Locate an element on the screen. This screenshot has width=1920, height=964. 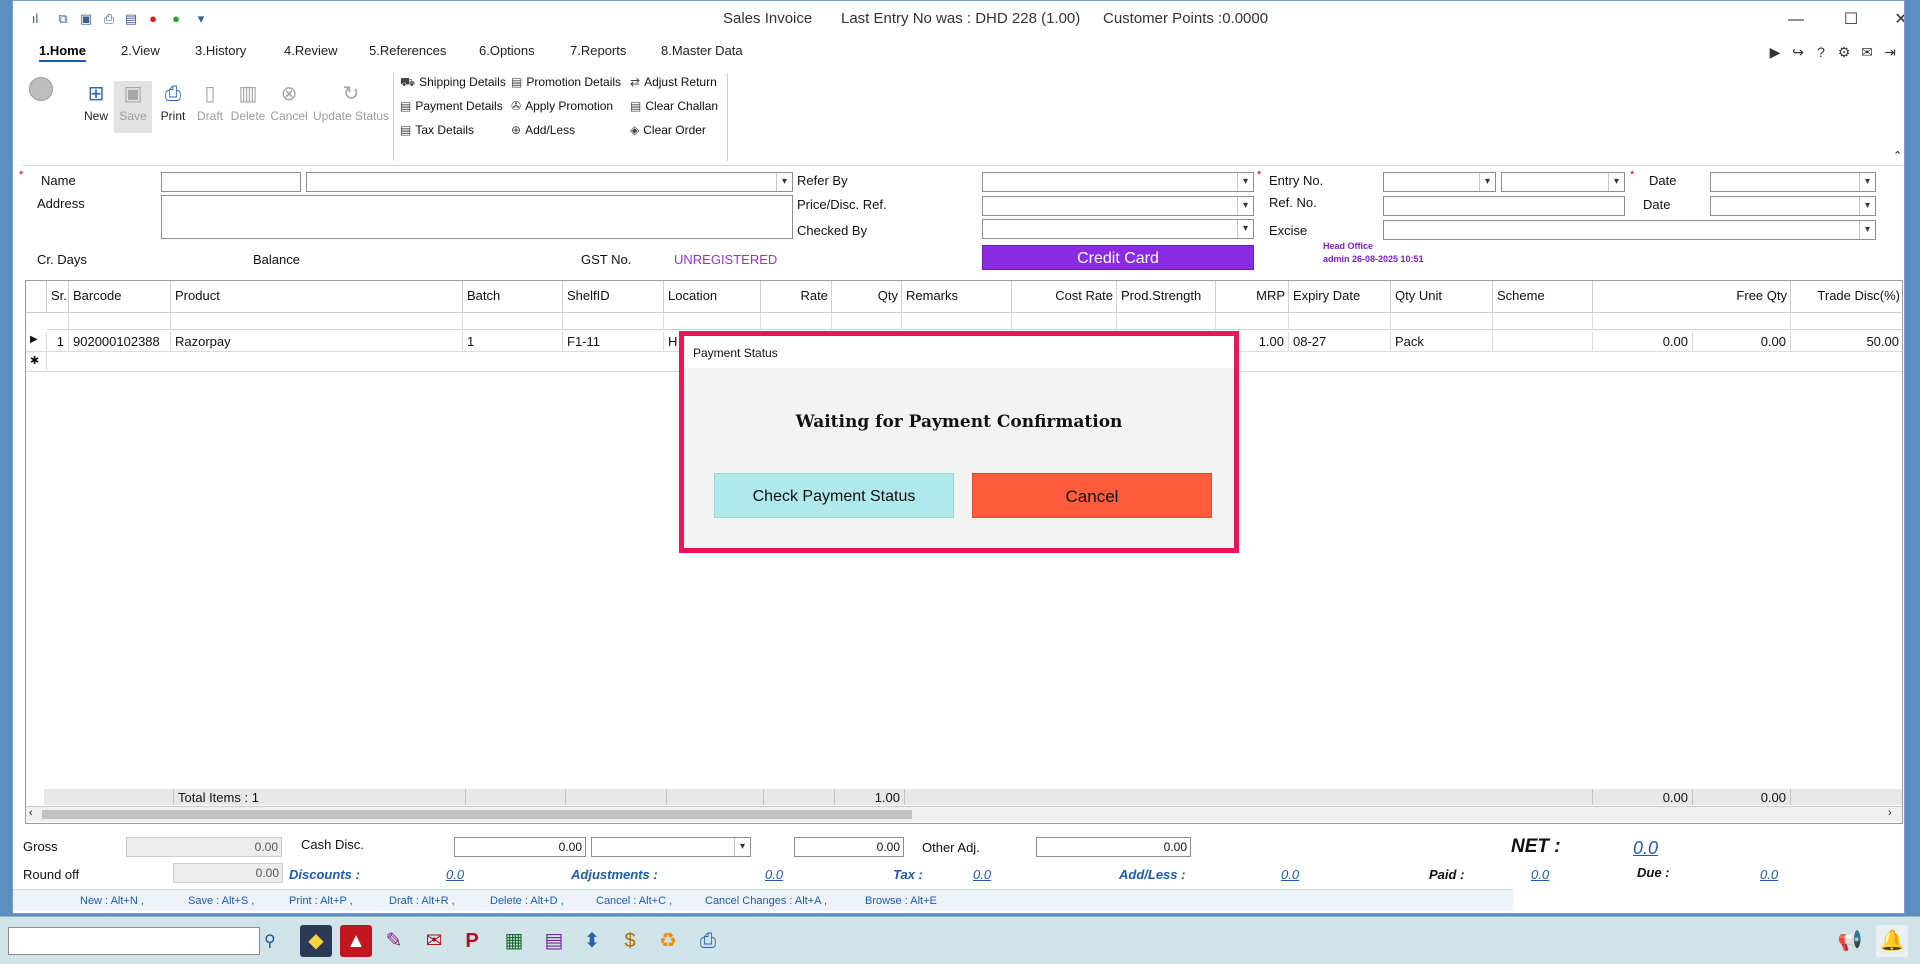
address-input is located at coordinates (477, 217).